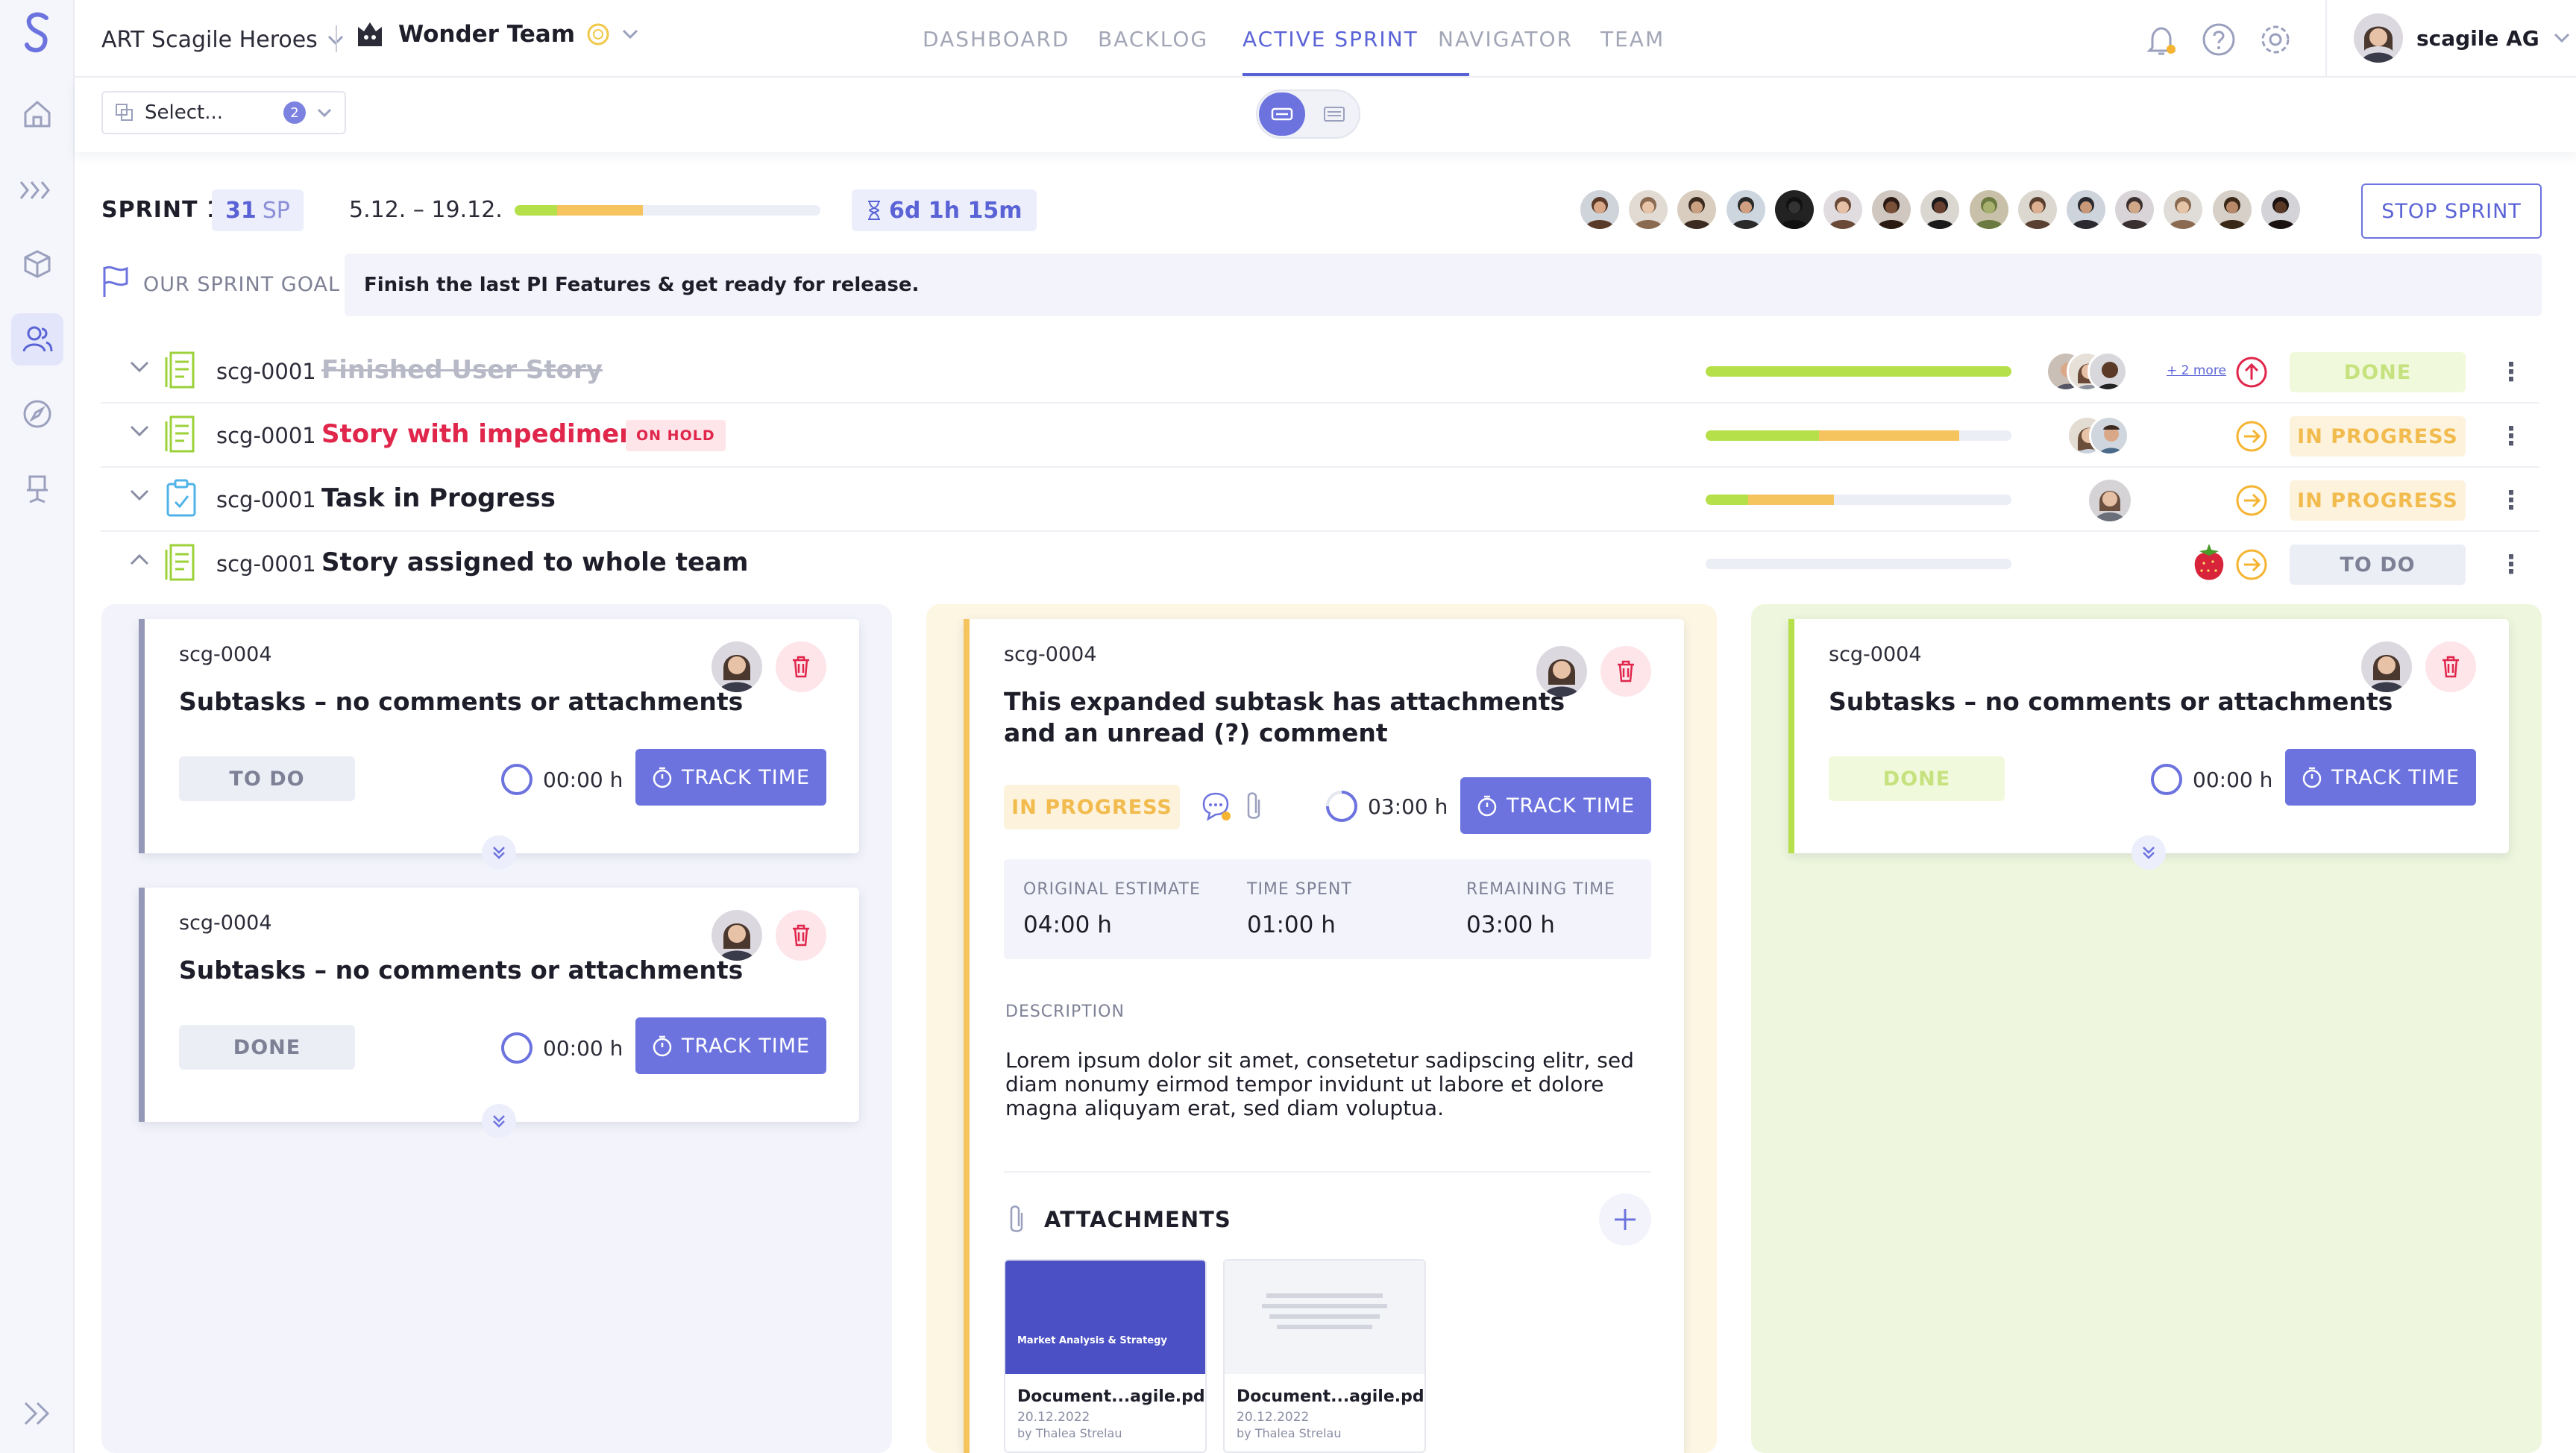  What do you see at coordinates (439, 498) in the screenshot?
I see `task-title: Task in Progress` at bounding box center [439, 498].